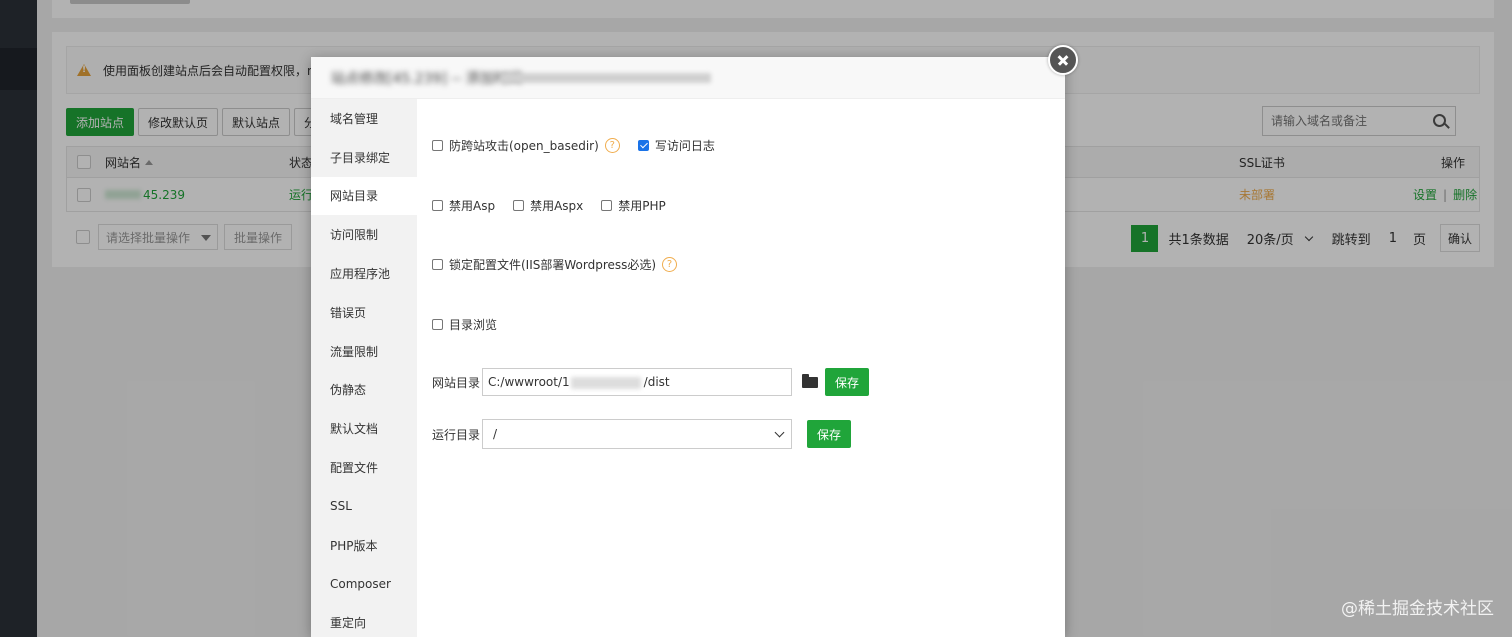 This screenshot has height=637, width=1512. I want to click on nav-ssl: SSL, so click(364, 506).